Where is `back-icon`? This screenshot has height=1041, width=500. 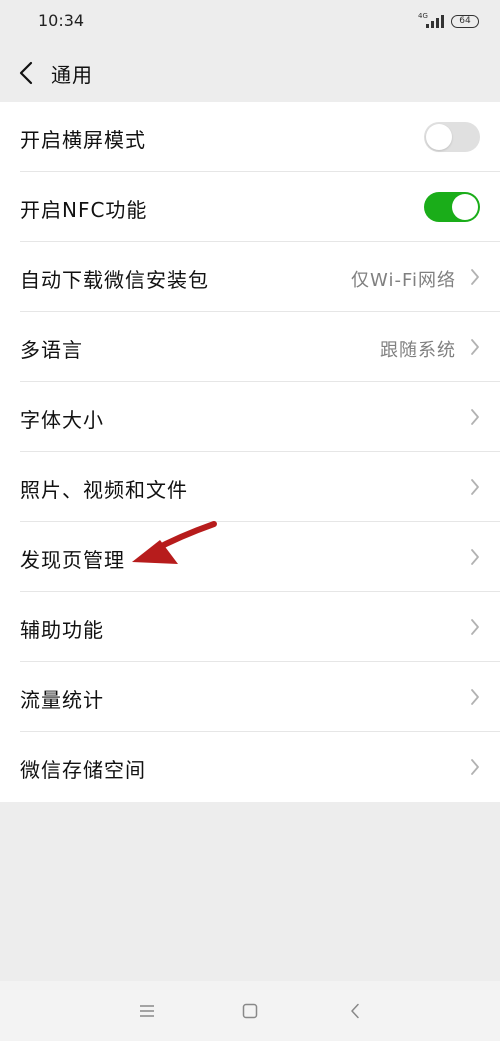 back-icon is located at coordinates (355, 1011).